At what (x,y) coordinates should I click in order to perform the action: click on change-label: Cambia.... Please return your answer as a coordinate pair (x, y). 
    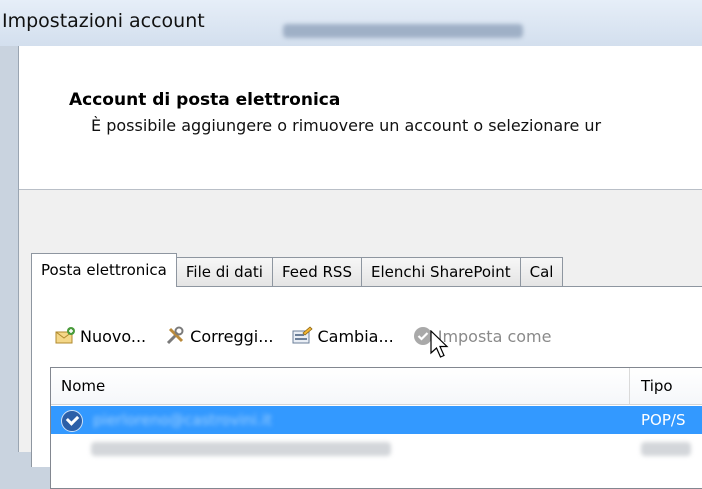
    Looking at the image, I should click on (355, 336).